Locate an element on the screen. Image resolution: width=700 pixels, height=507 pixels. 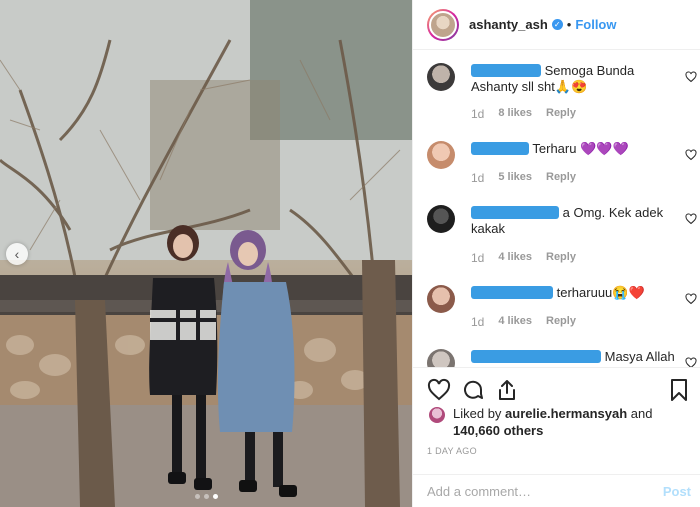
comment-text: Masya Allah is located at coordinates (639, 356).